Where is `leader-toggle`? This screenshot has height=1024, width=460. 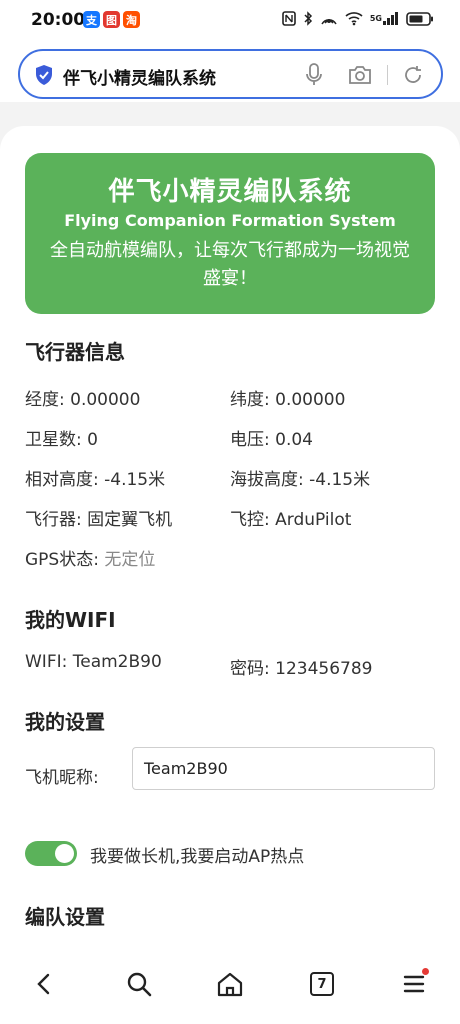 leader-toggle is located at coordinates (51, 853).